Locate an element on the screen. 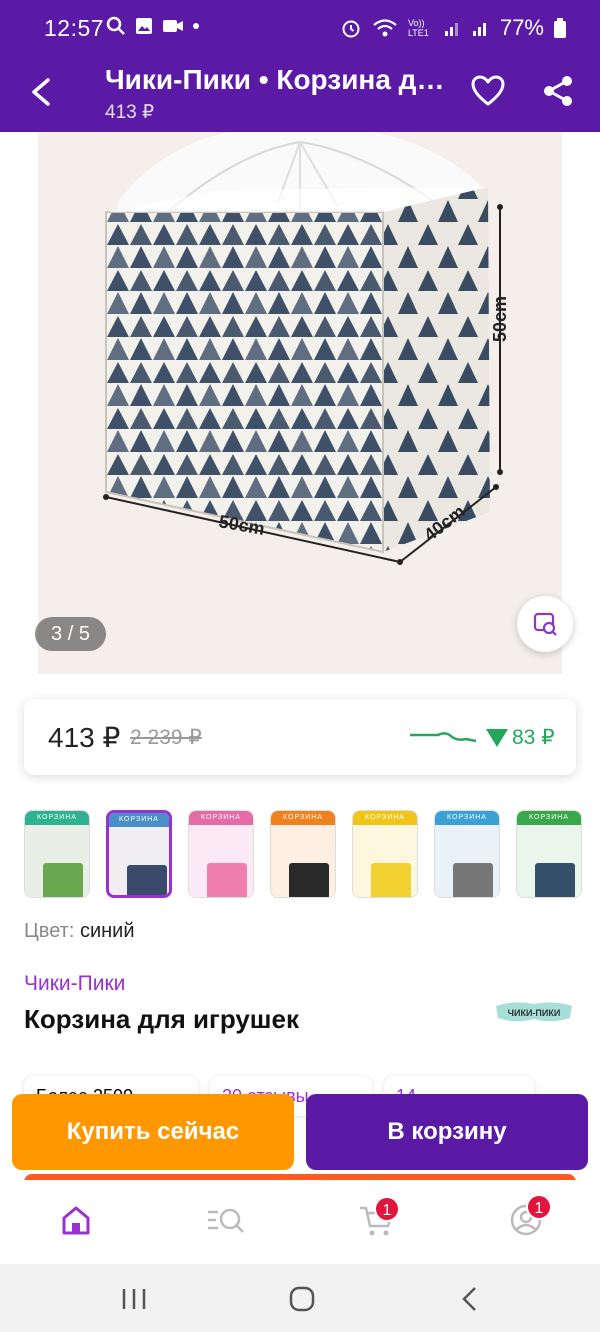 This screenshot has width=600, height=1332. home-circle-icon is located at coordinates (302, 1299).